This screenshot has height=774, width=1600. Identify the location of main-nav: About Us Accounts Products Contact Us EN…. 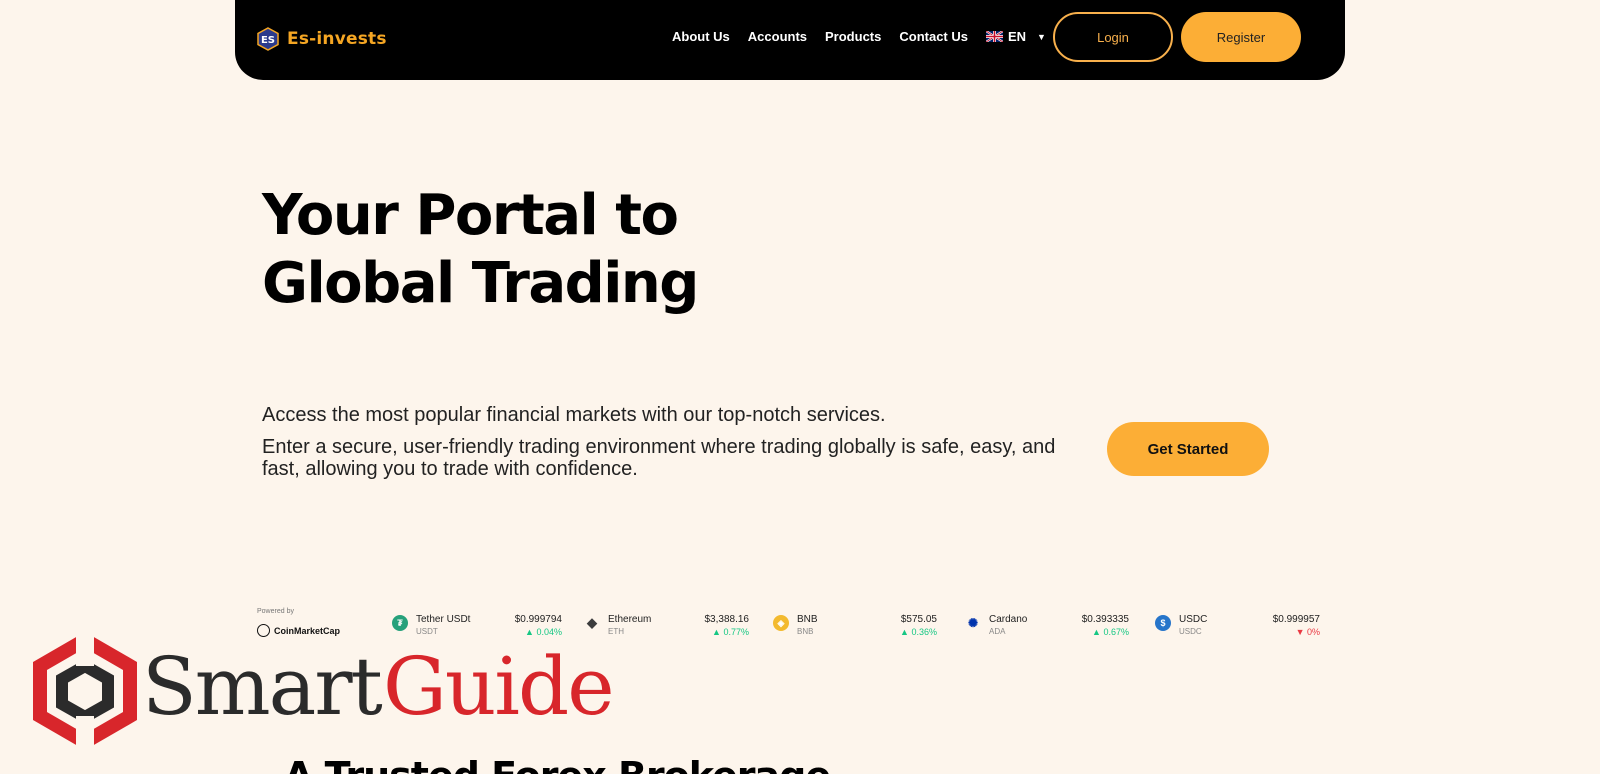
(859, 36).